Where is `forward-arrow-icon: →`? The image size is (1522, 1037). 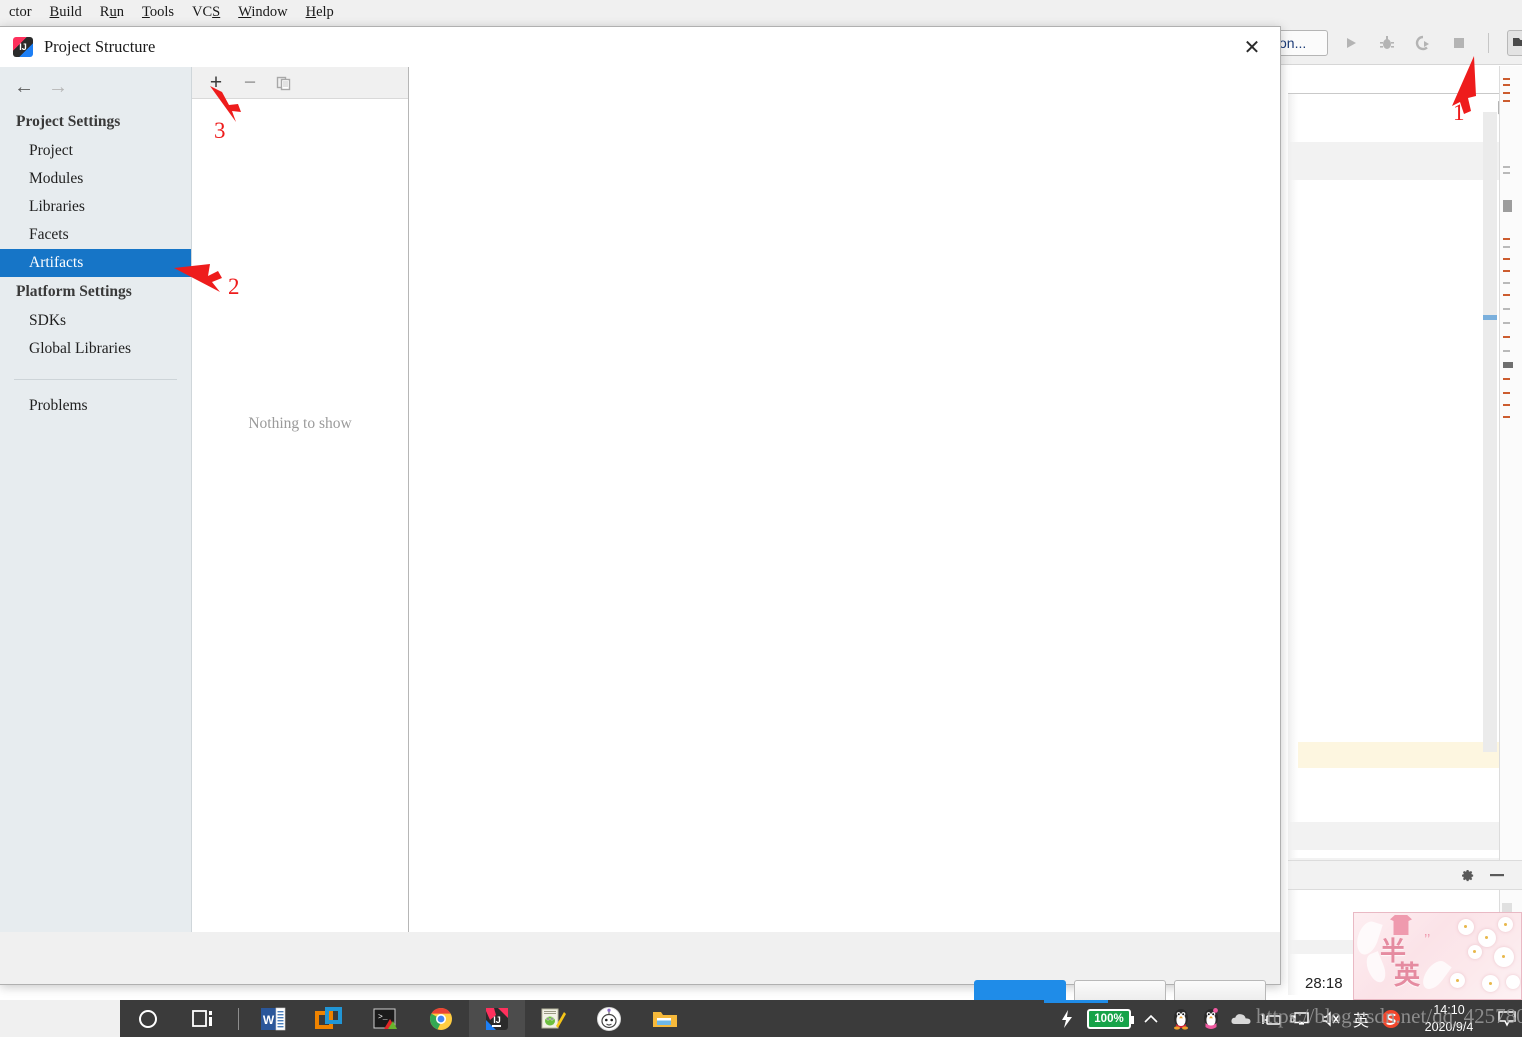
forward-arrow-icon: → is located at coordinates (58, 87).